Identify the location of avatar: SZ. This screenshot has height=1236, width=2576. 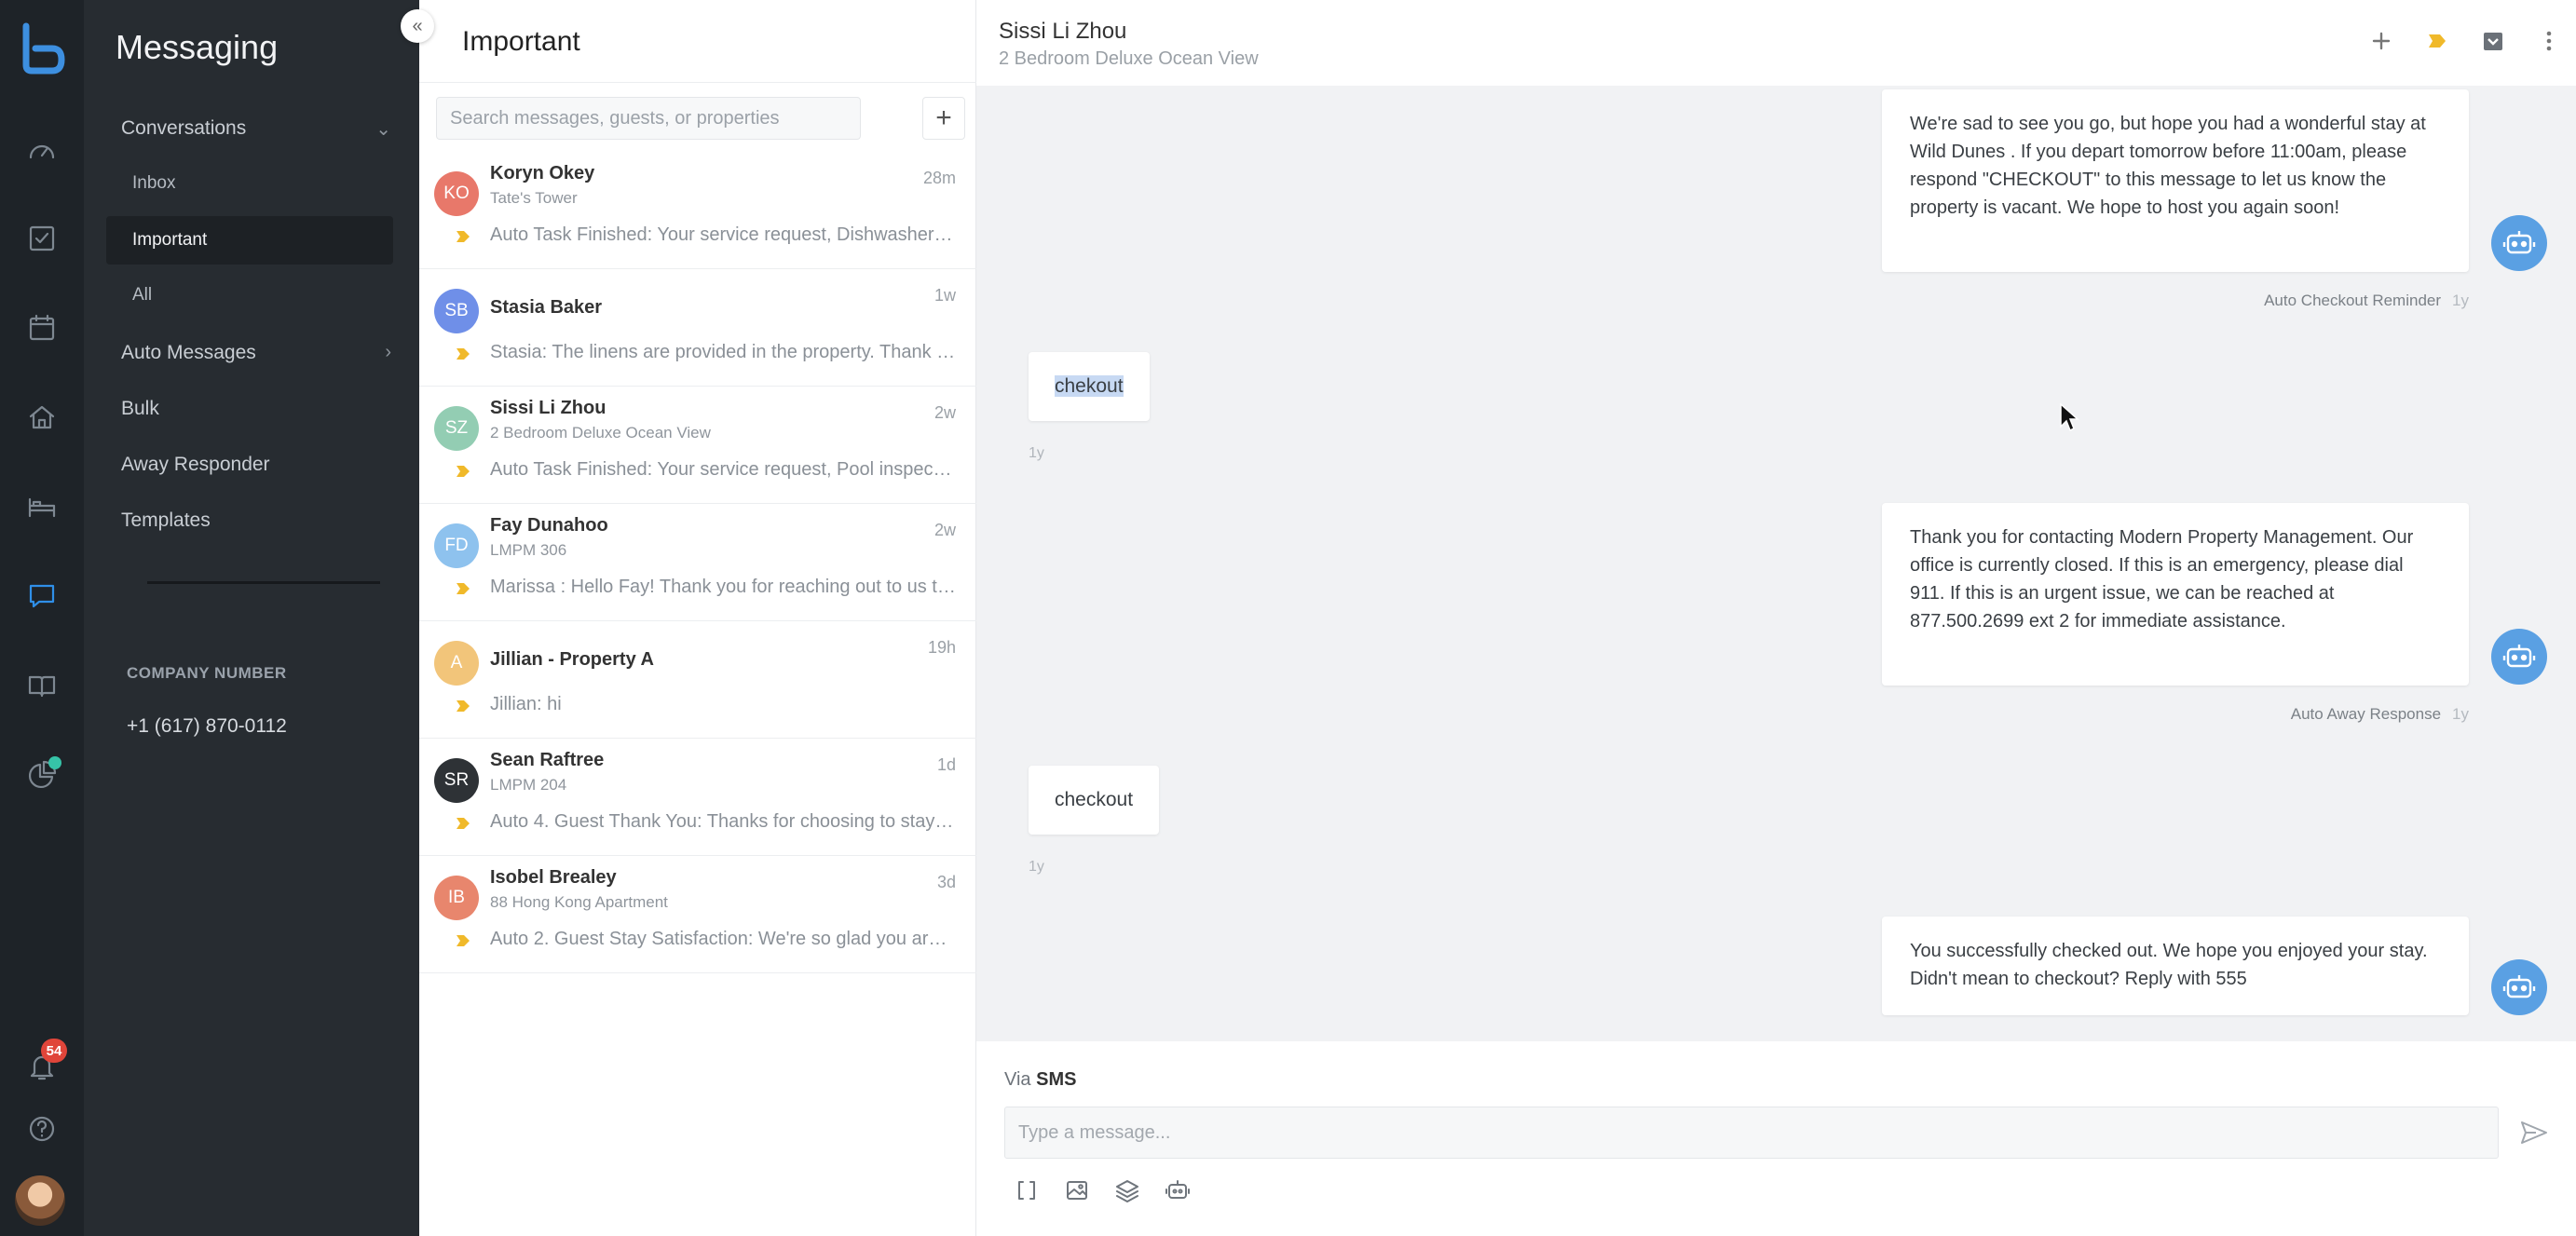
(456, 428).